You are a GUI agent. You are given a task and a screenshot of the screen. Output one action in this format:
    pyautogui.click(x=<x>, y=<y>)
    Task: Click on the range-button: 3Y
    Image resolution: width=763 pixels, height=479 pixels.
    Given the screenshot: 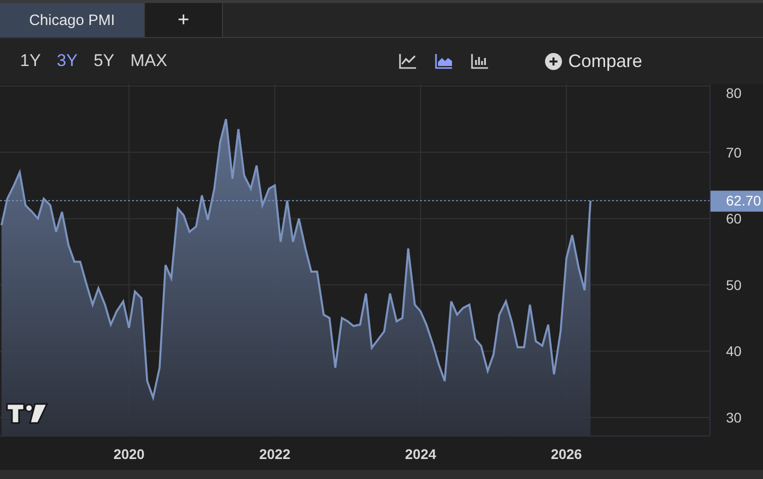 What is the action you would take?
    pyautogui.click(x=67, y=61)
    